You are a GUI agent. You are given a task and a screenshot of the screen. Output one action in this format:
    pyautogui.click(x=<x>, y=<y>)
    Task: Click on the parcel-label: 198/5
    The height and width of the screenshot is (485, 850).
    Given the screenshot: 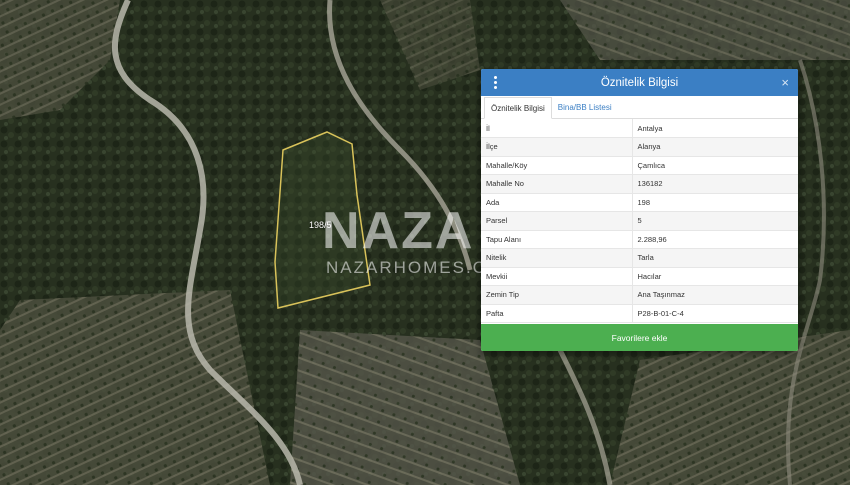 What is the action you would take?
    pyautogui.click(x=320, y=225)
    